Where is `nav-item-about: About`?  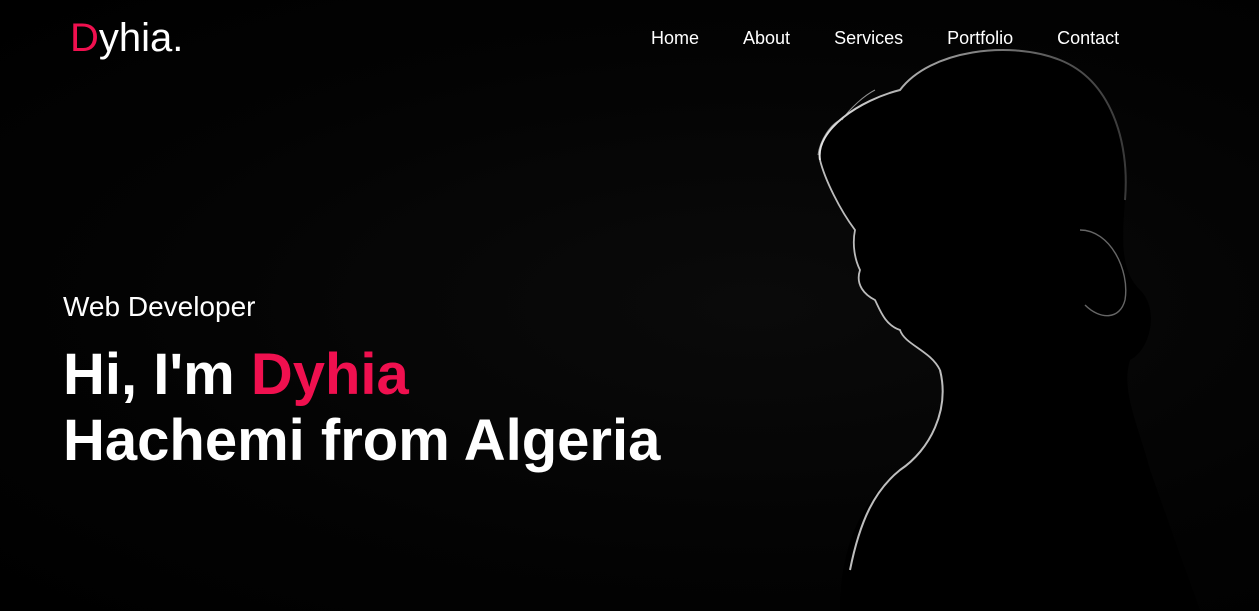
nav-item-about: About is located at coordinates (766, 38).